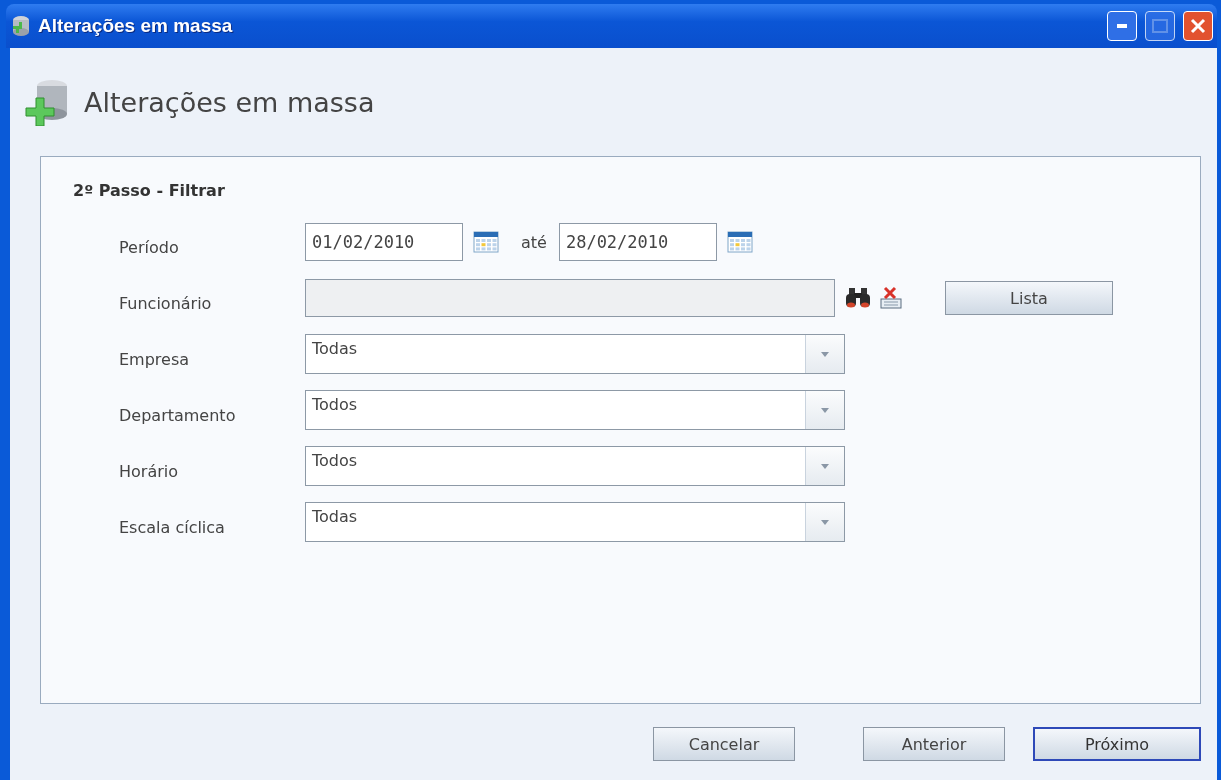 This screenshot has width=1221, height=780. Describe the element at coordinates (384, 242) in the screenshot. I see `date-field: 01/02/2010` at that location.